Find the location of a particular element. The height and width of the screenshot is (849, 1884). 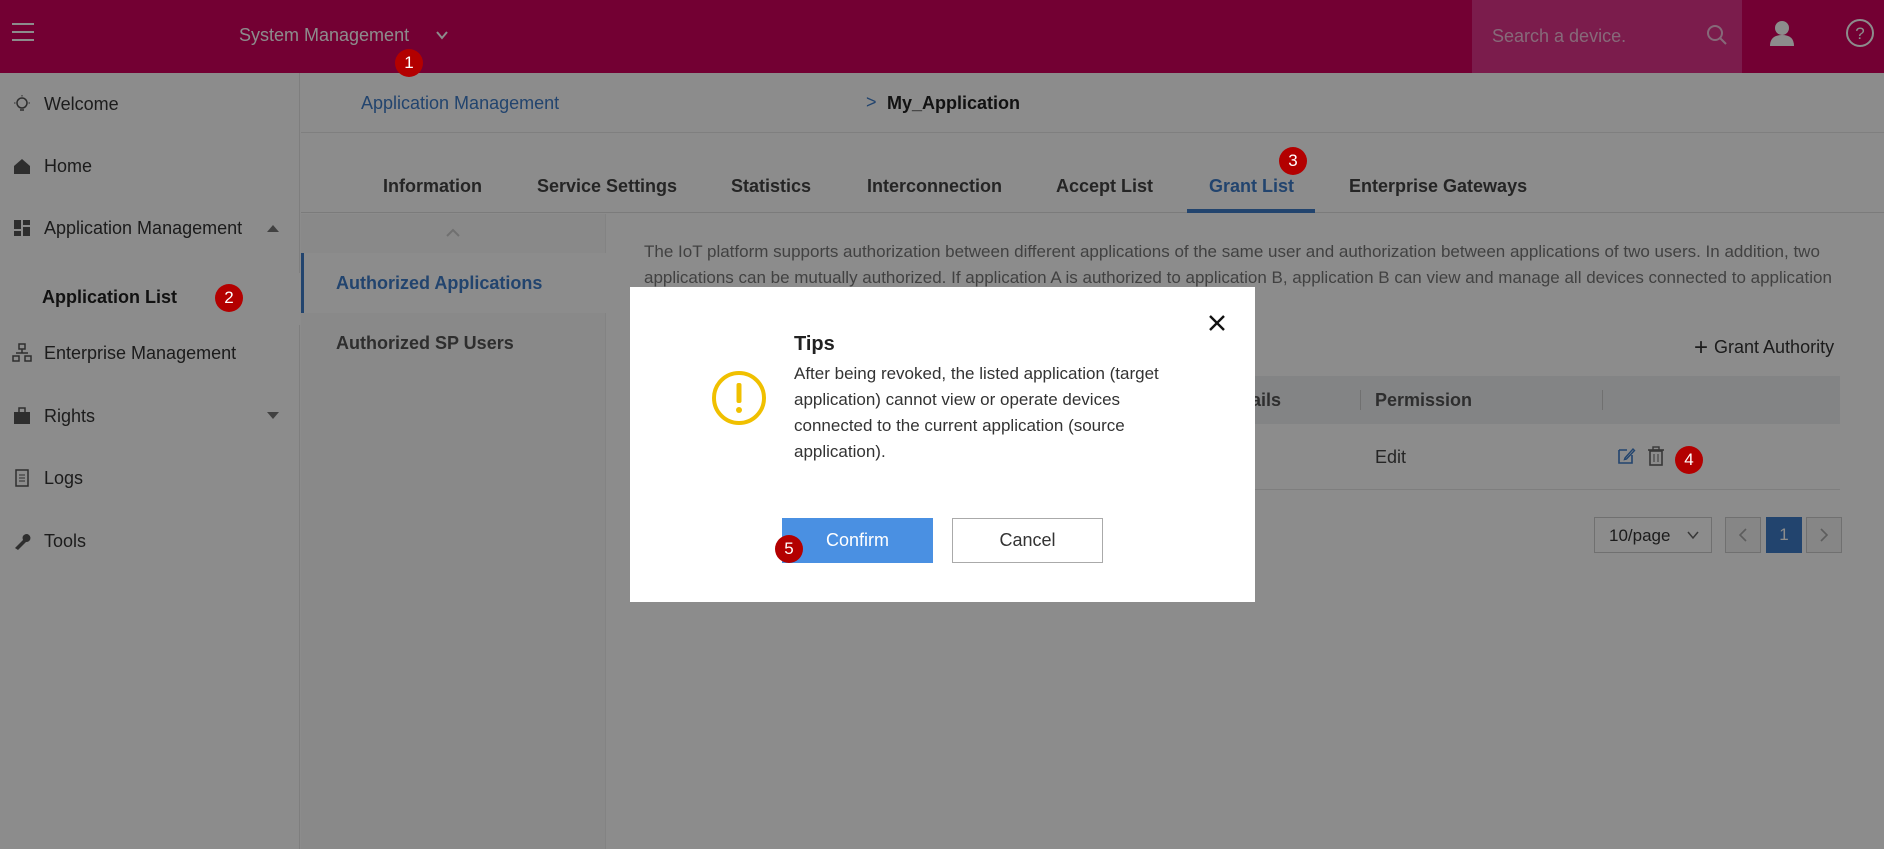

annotation-marker: 4 is located at coordinates (1689, 460).